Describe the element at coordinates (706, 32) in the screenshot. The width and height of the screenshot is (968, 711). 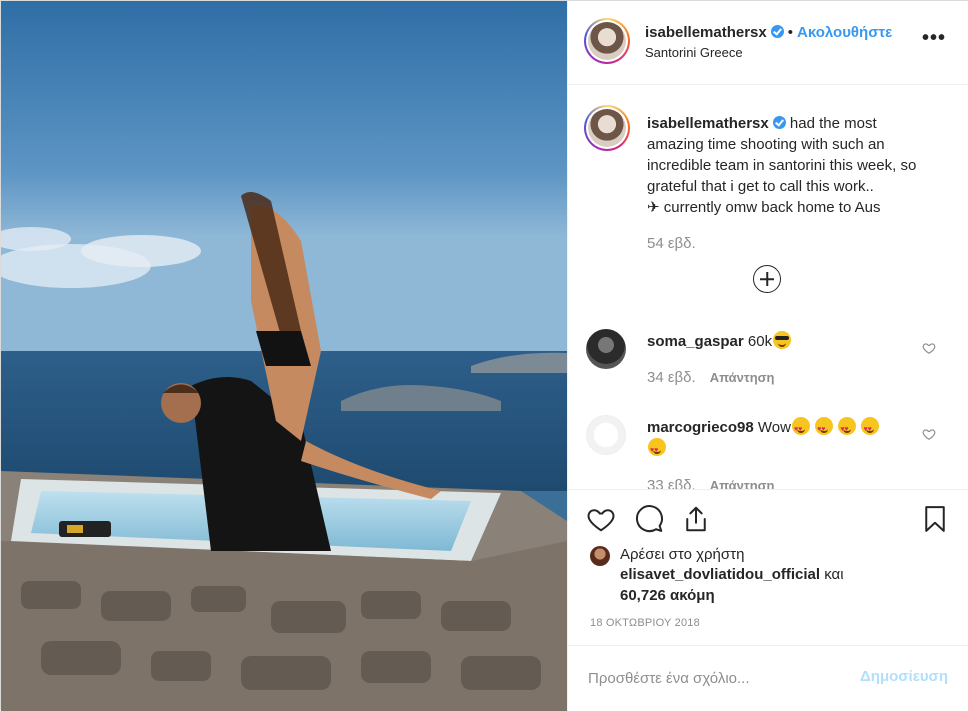
I see `author-username: isabellemathersx` at that location.